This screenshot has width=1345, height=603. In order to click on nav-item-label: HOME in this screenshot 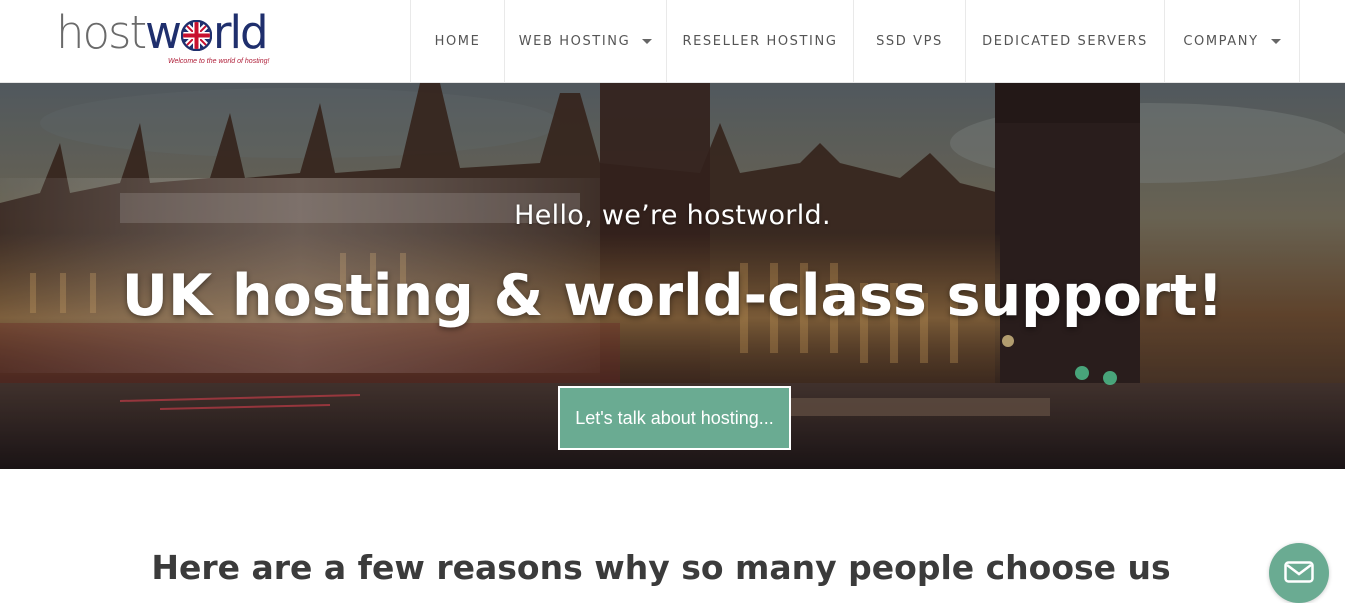, I will do `click(457, 41)`.